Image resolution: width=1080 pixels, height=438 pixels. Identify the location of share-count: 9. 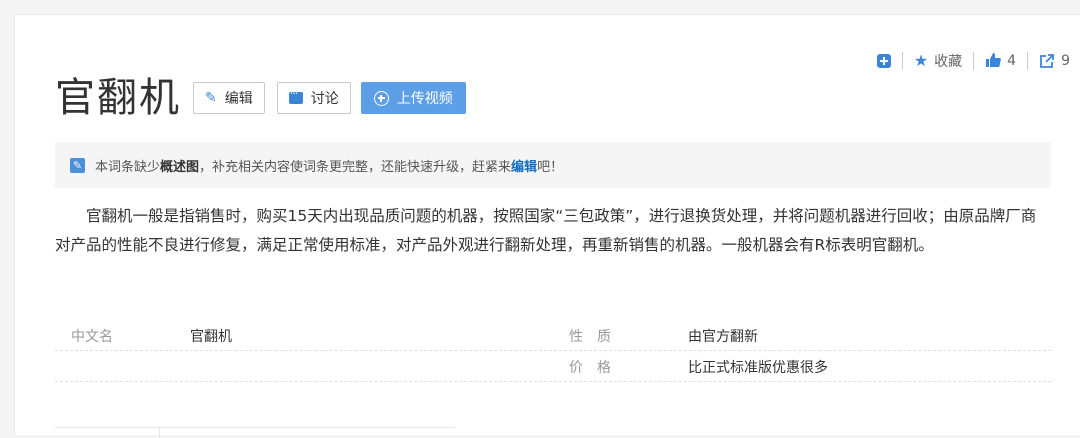
(1065, 61).